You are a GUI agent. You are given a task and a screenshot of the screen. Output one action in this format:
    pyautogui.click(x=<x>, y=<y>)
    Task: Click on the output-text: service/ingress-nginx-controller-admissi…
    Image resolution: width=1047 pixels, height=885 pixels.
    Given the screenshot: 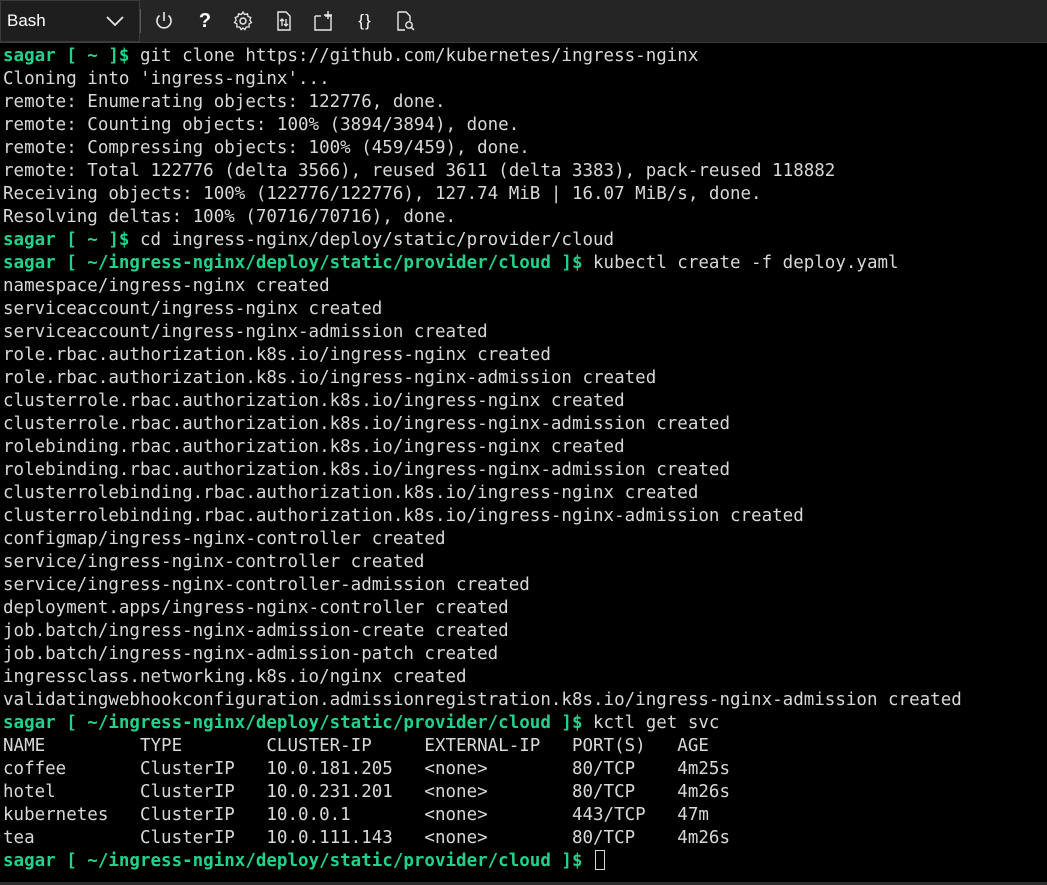 What is the action you would take?
    pyautogui.click(x=266, y=585)
    